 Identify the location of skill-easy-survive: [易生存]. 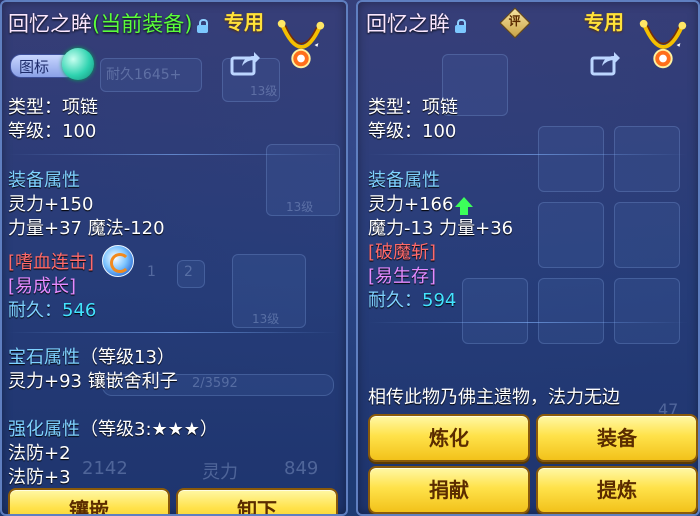
(402, 276).